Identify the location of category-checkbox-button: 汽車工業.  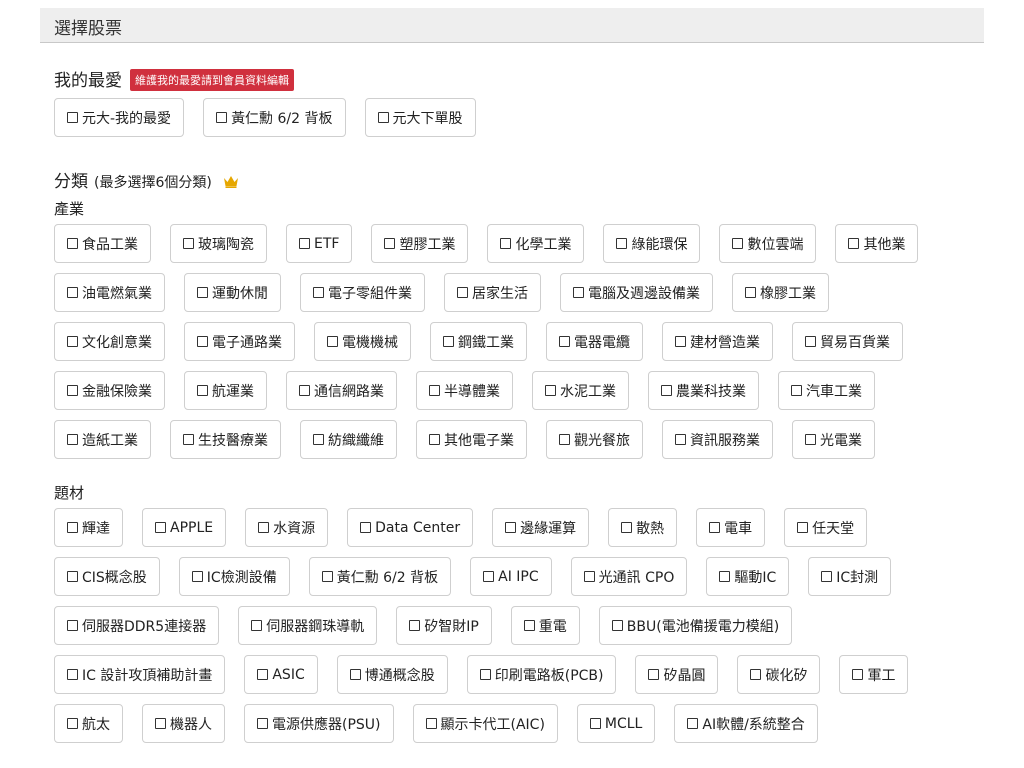
(826, 390).